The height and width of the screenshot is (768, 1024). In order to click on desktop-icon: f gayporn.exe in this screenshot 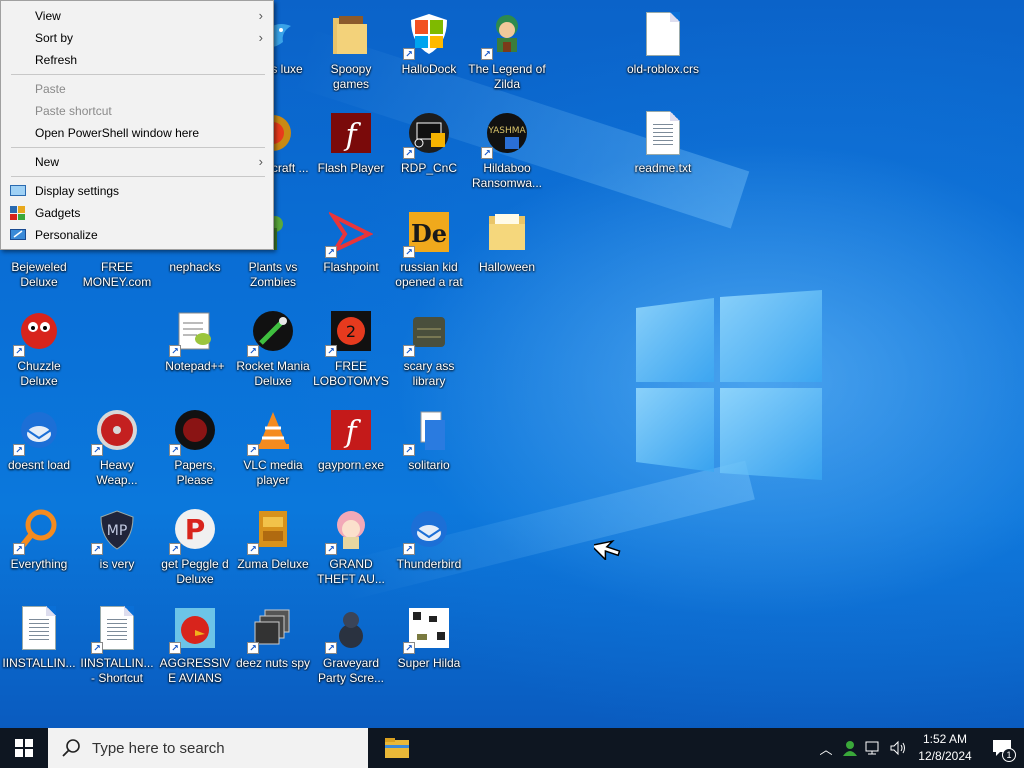, I will do `click(351, 450)`.